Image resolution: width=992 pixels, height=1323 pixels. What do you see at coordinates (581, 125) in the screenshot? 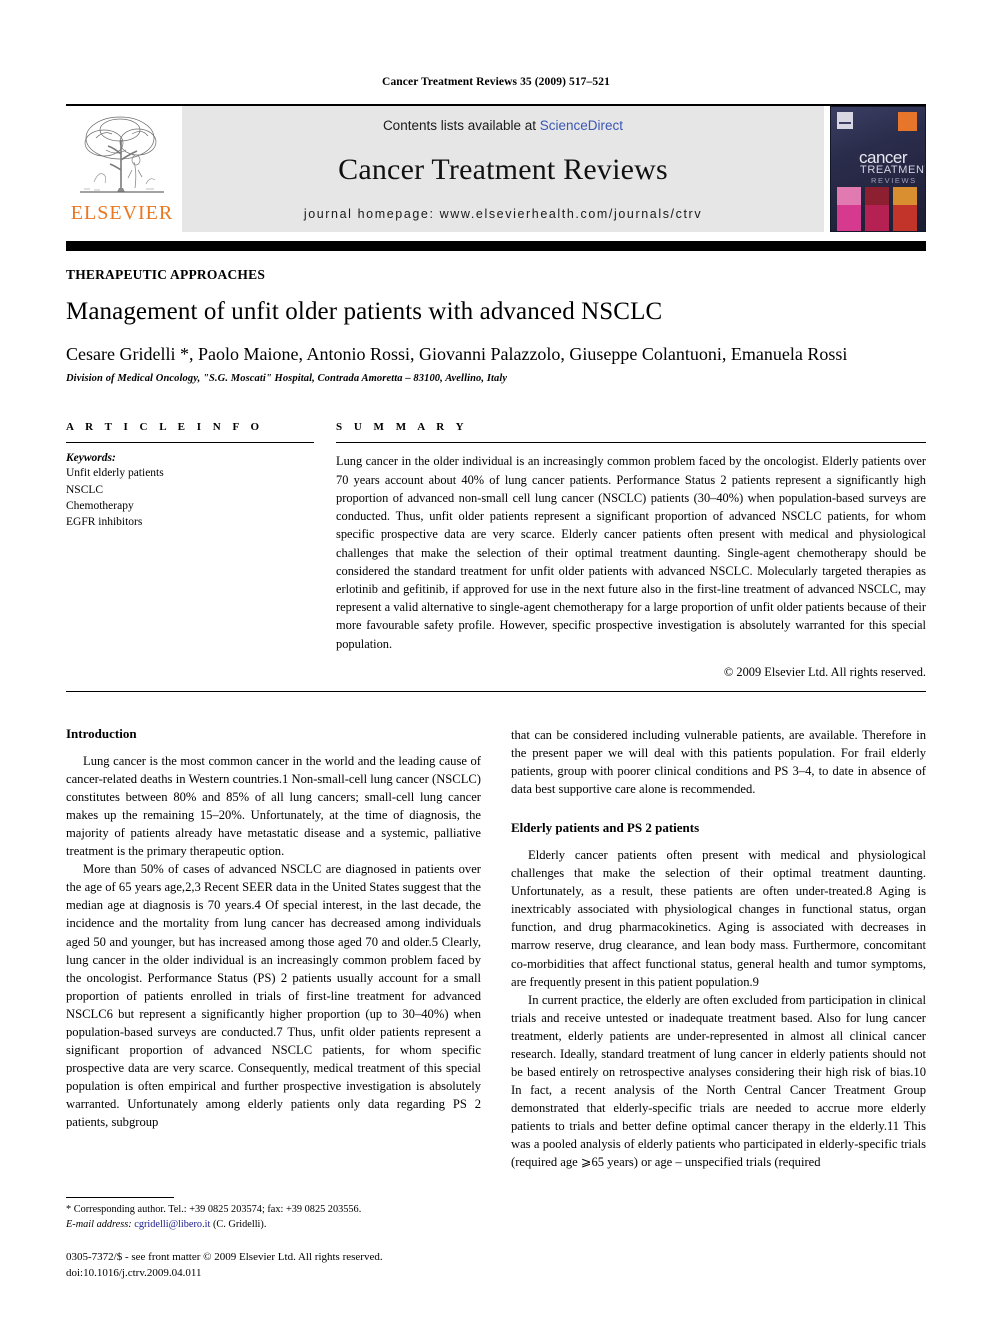
I see `sciencedirect-link: ScienceDirect` at bounding box center [581, 125].